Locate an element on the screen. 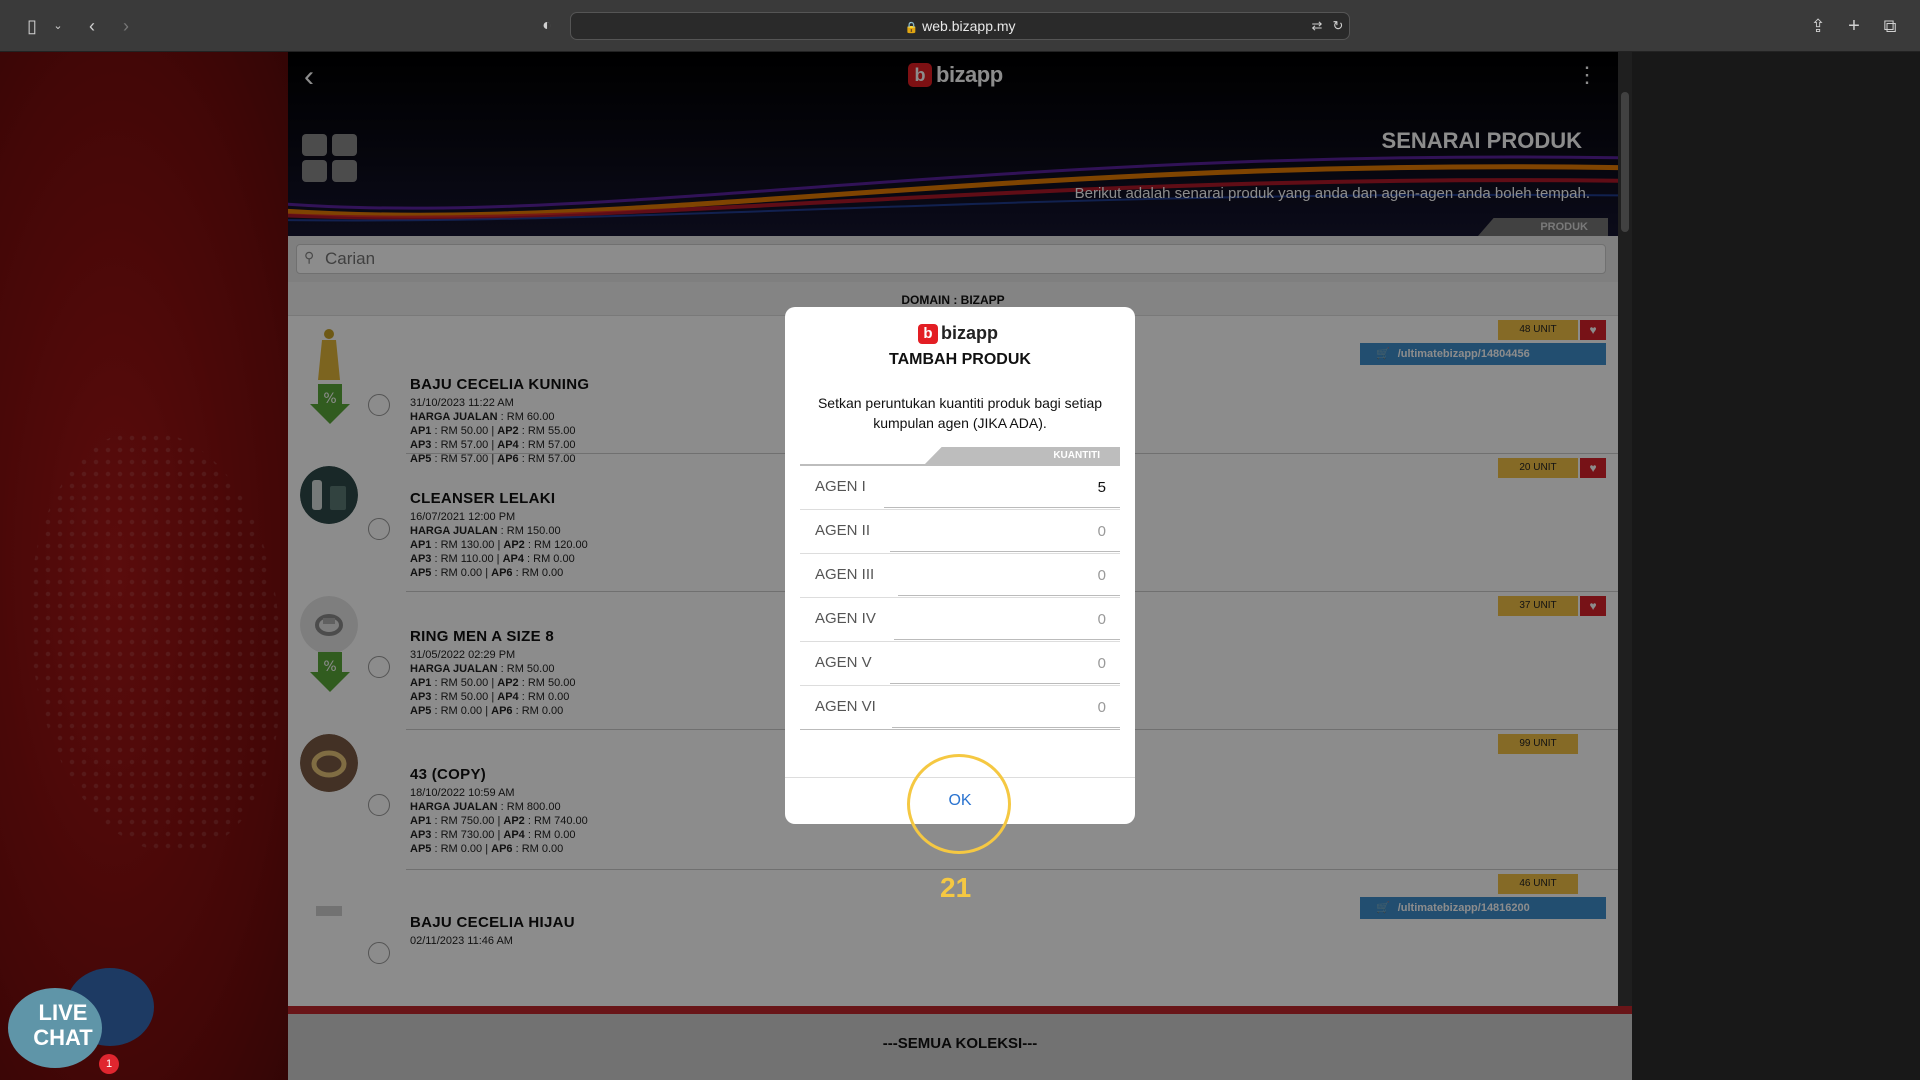  agent-label: AGEN III is located at coordinates (845, 574).